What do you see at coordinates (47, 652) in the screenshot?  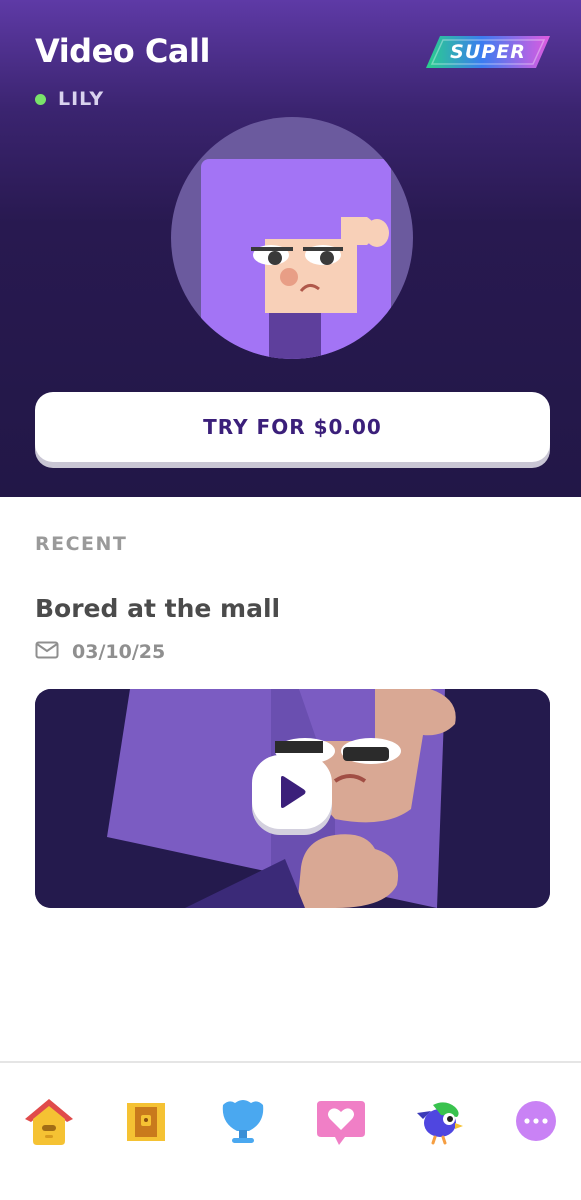 I see `envelope-icon` at bounding box center [47, 652].